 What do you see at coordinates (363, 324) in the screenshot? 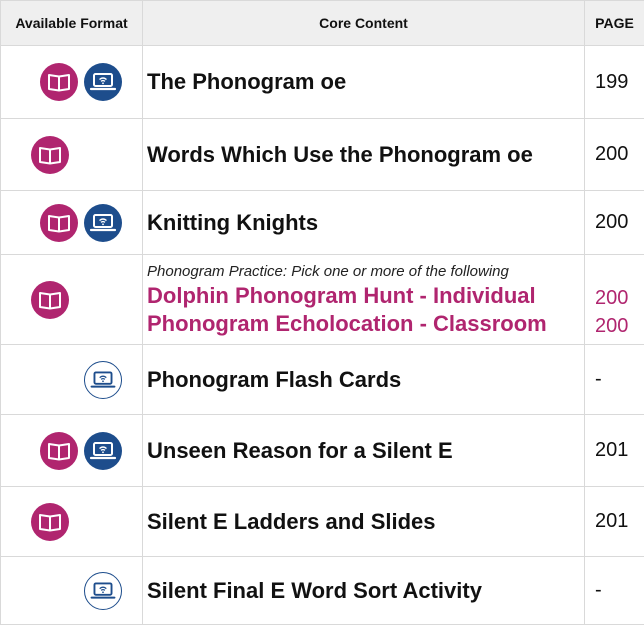
I see `practice-option: Phonogram Echolocation - Classroom` at bounding box center [363, 324].